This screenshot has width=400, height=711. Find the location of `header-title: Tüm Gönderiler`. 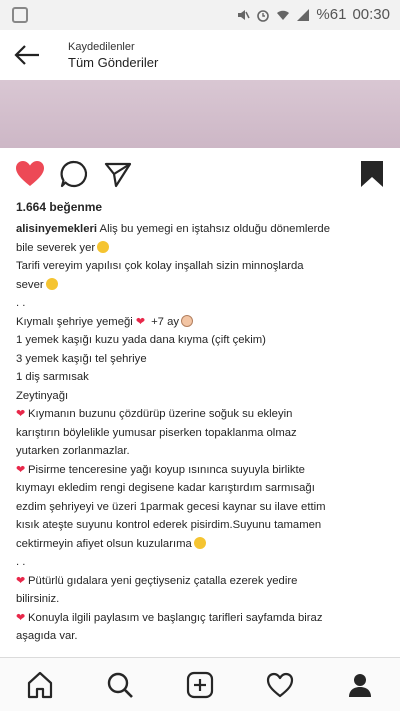

header-title: Tüm Gönderiler is located at coordinates (113, 62).